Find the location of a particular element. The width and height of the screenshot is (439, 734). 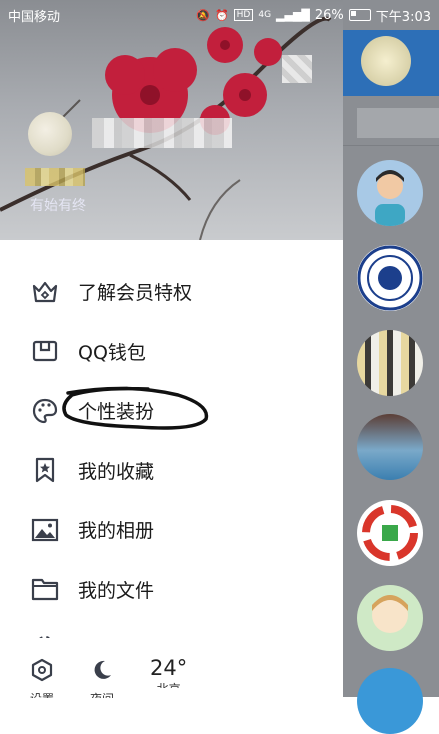

drawer-bottom-bar: 设置 夜间 24° 北京 is located at coordinates (171, 673).